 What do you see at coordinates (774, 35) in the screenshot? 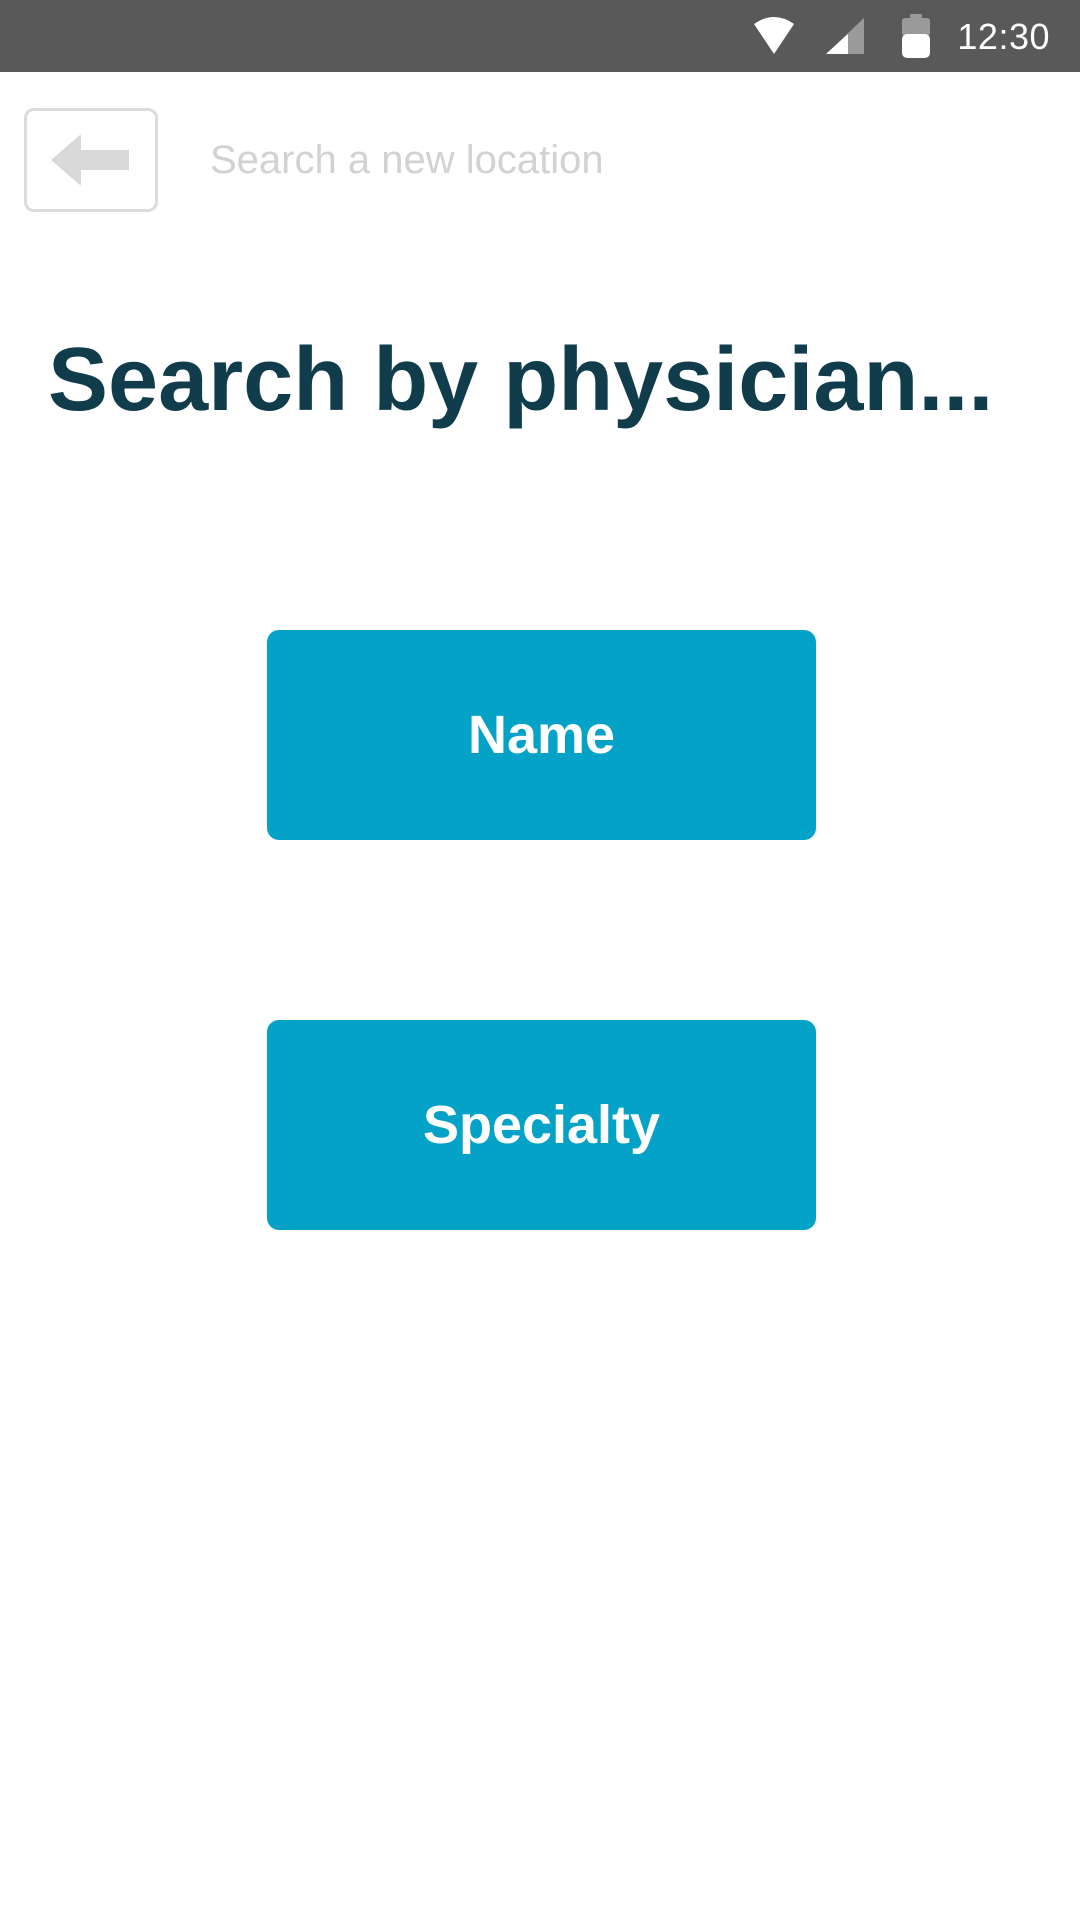
I see `wifi-icon` at bounding box center [774, 35].